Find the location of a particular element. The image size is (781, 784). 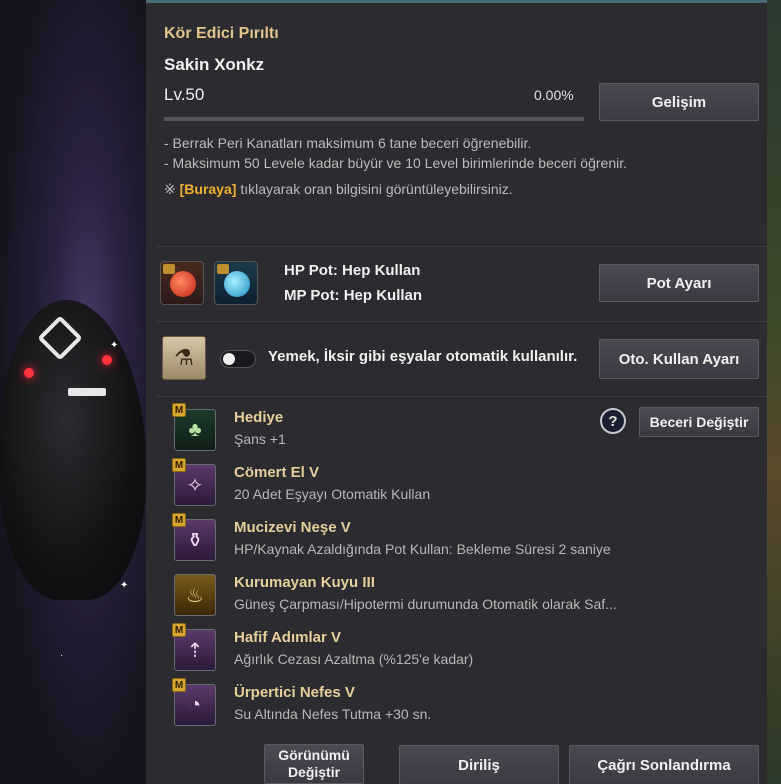

skill-name: Cömert El V is located at coordinates (277, 472).